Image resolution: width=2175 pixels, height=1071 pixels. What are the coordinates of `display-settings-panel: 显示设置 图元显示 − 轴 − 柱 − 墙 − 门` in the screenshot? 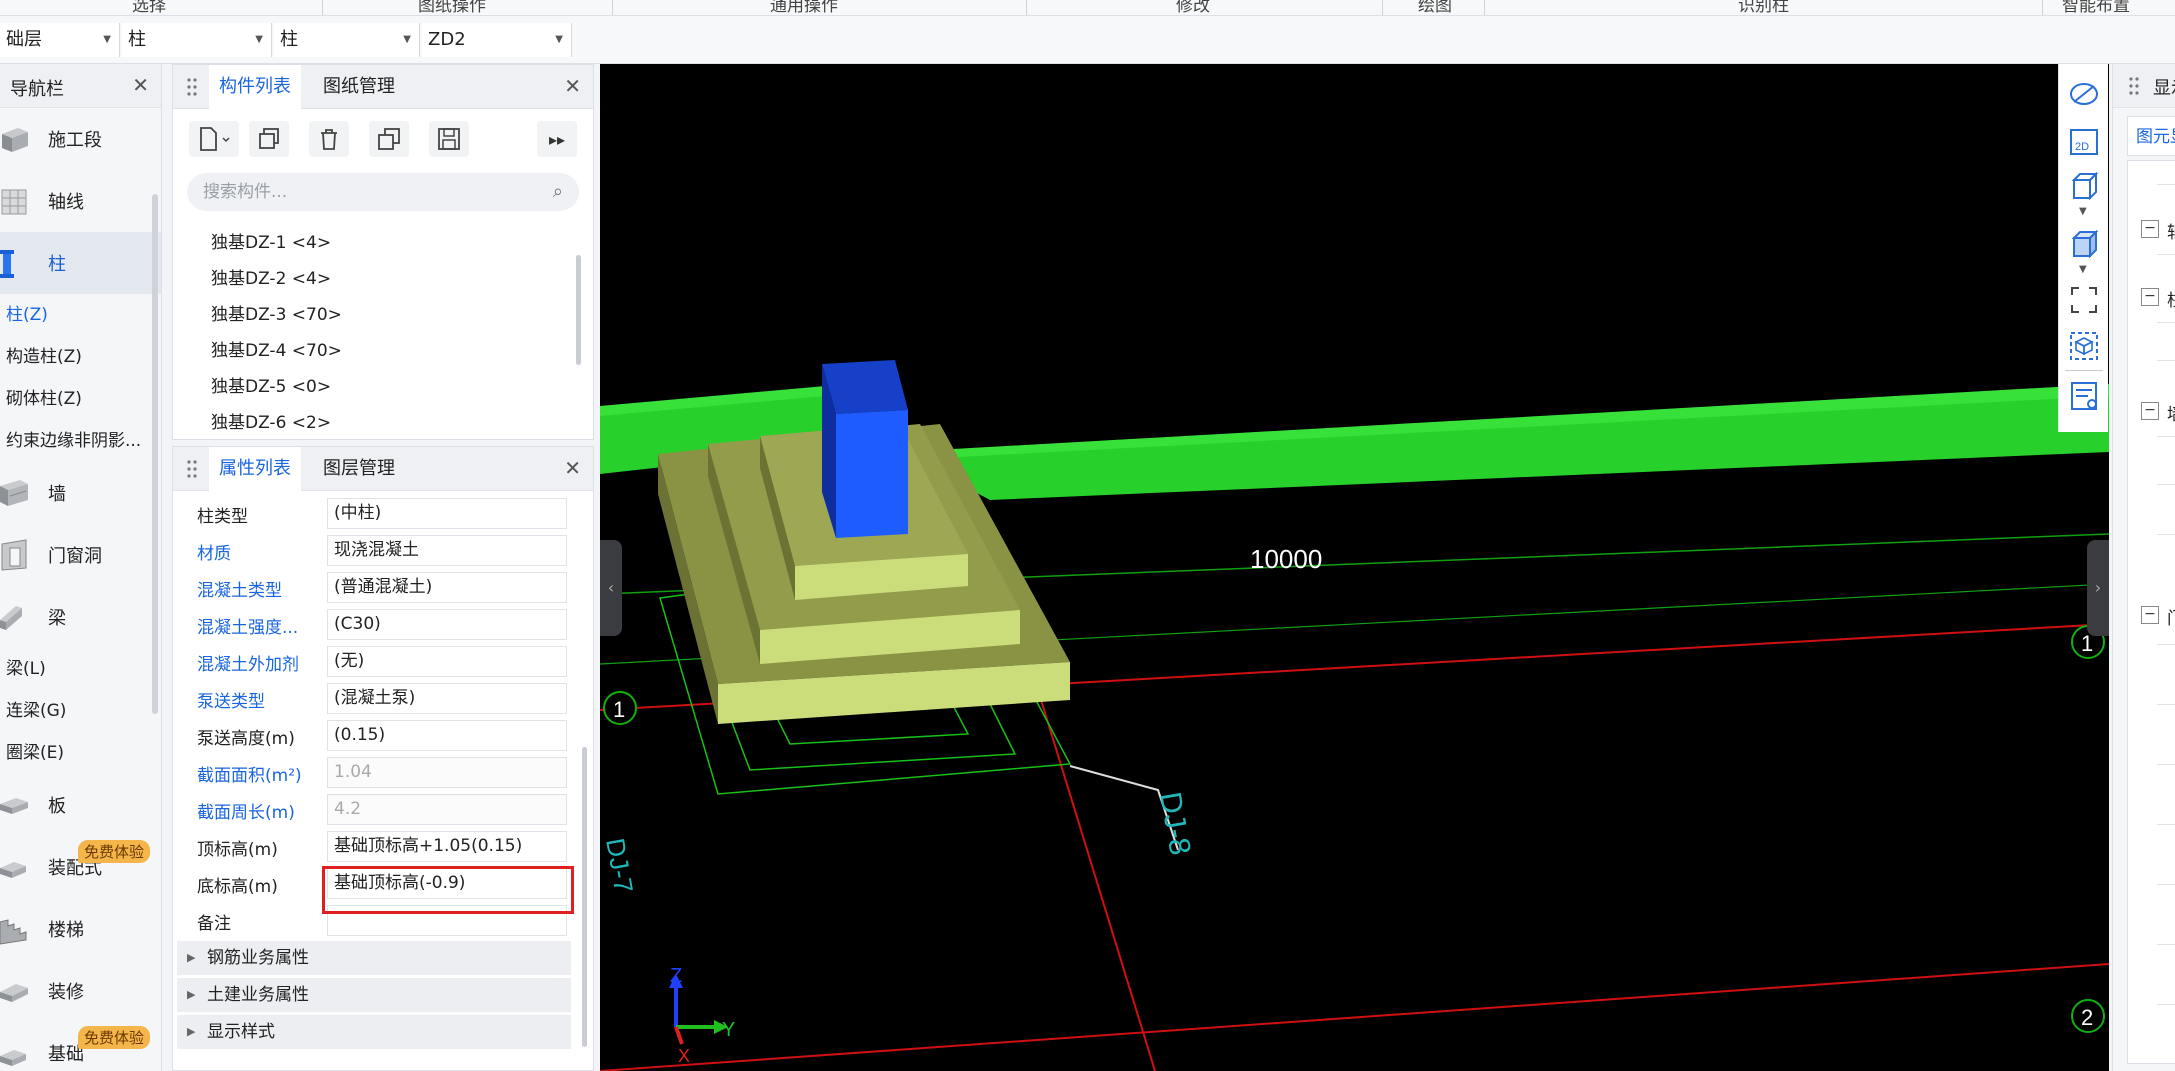 It's located at (2143, 567).